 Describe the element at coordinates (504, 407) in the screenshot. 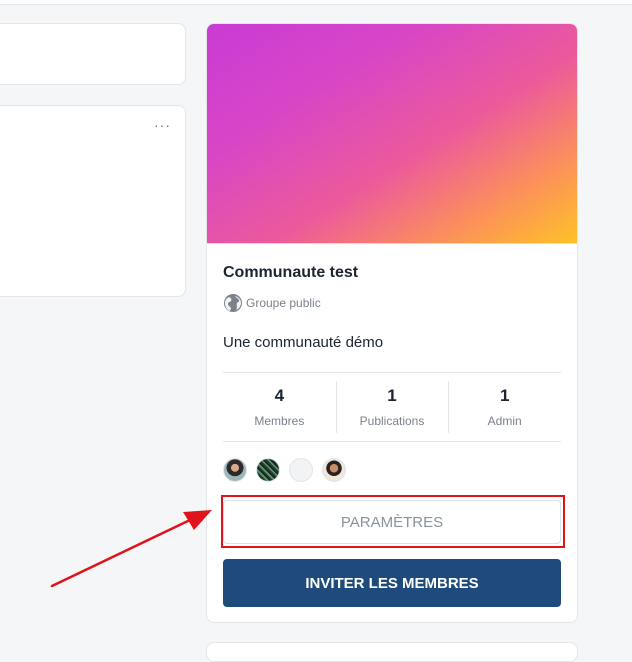

I see `stat-admin: 1 Admin` at that location.